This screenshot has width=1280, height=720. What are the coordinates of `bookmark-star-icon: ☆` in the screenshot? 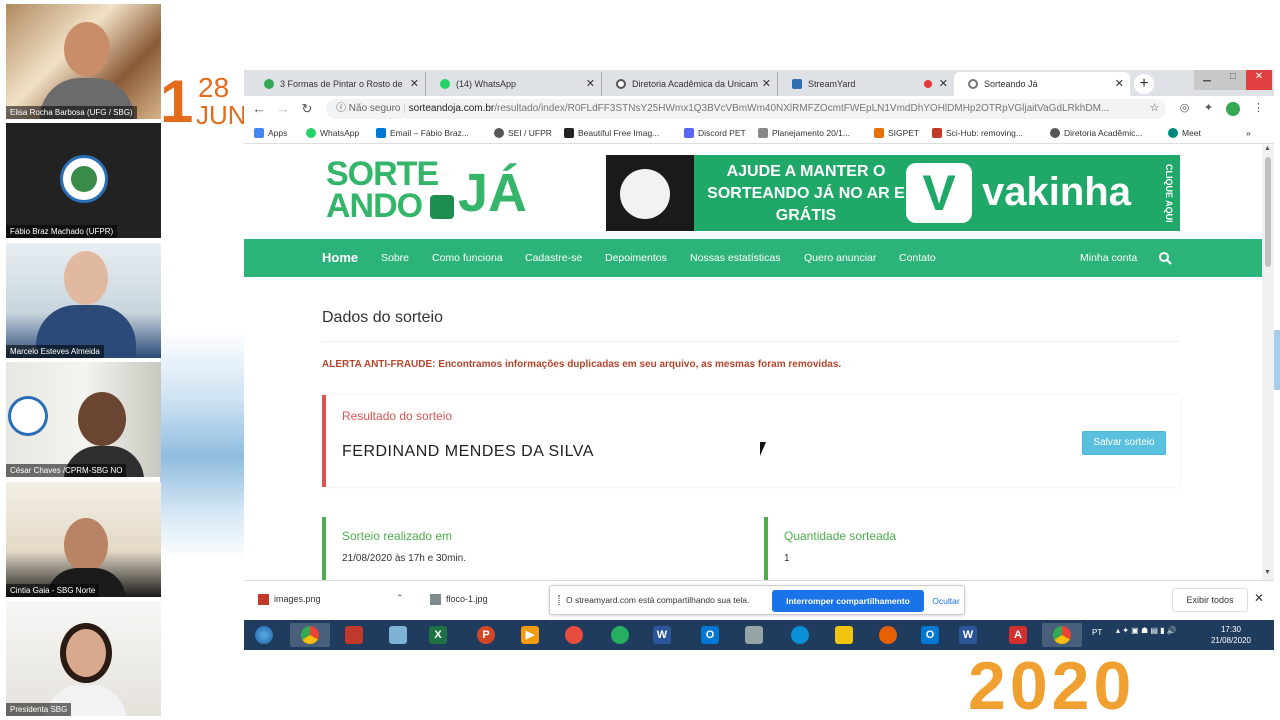 It's located at (1154, 108).